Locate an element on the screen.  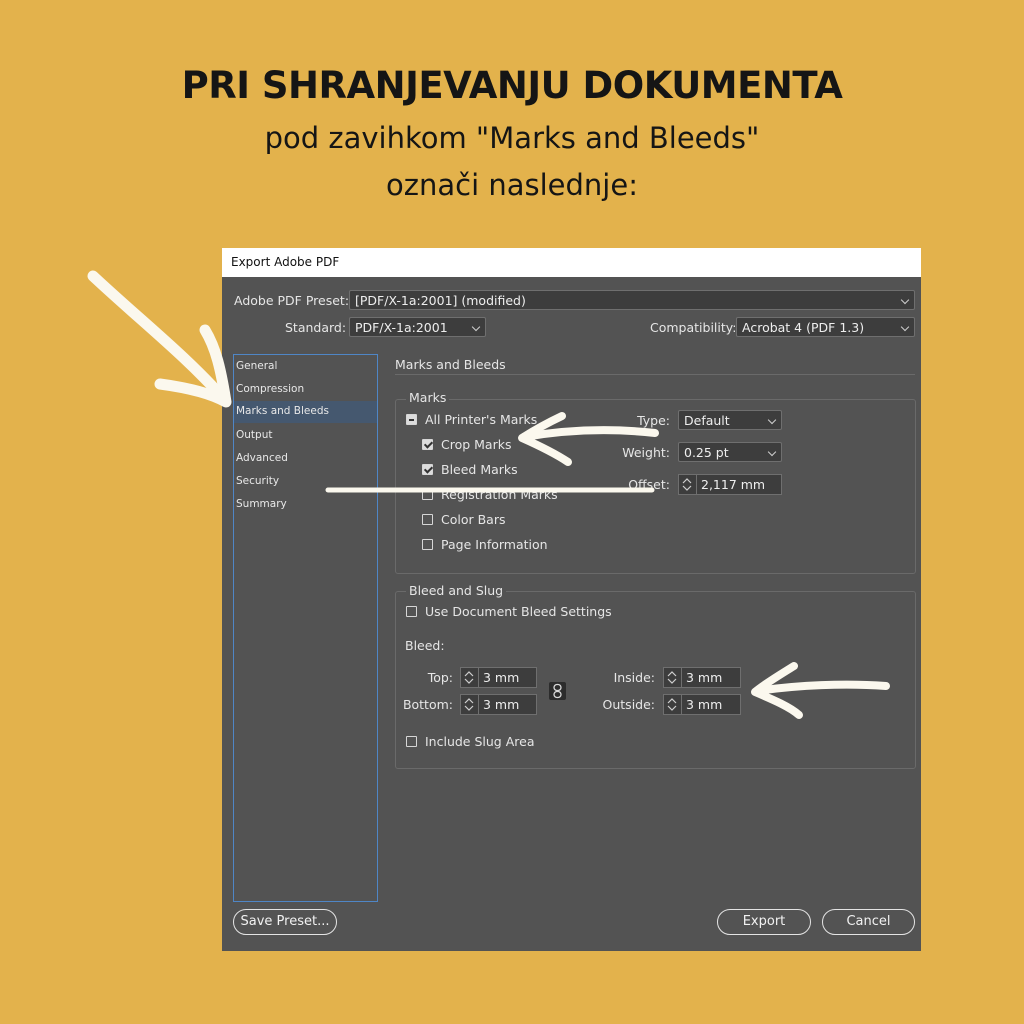
arrow-to-marks-and-bleeds is located at coordinates (159, 338).